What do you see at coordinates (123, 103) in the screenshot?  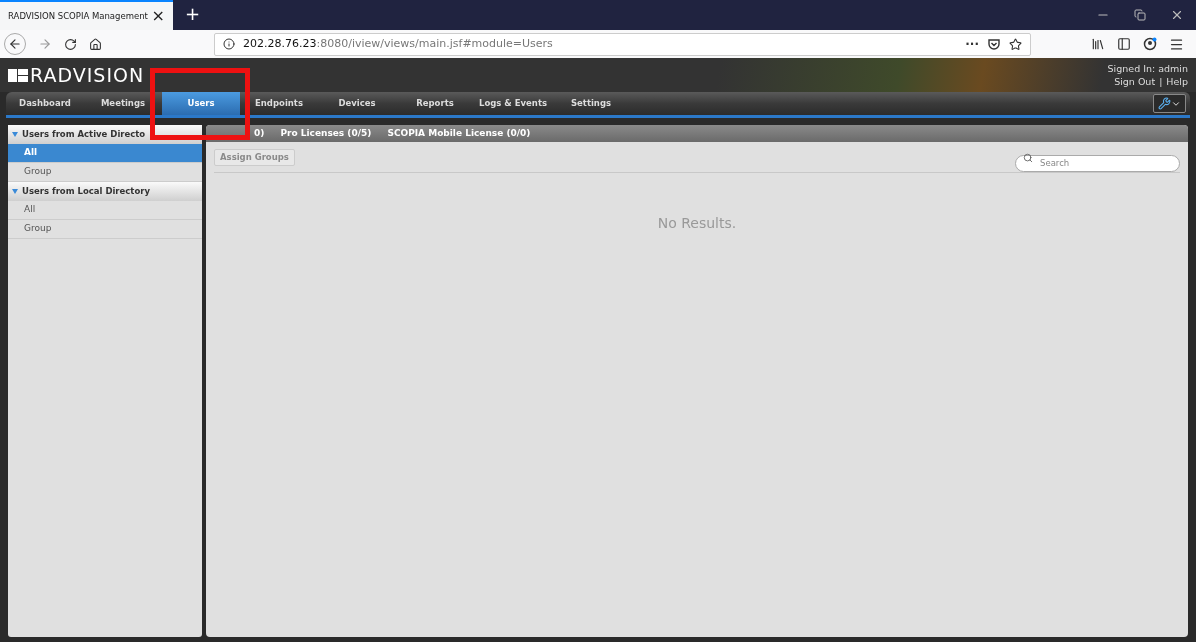 I see `nav-tab: Meetings` at bounding box center [123, 103].